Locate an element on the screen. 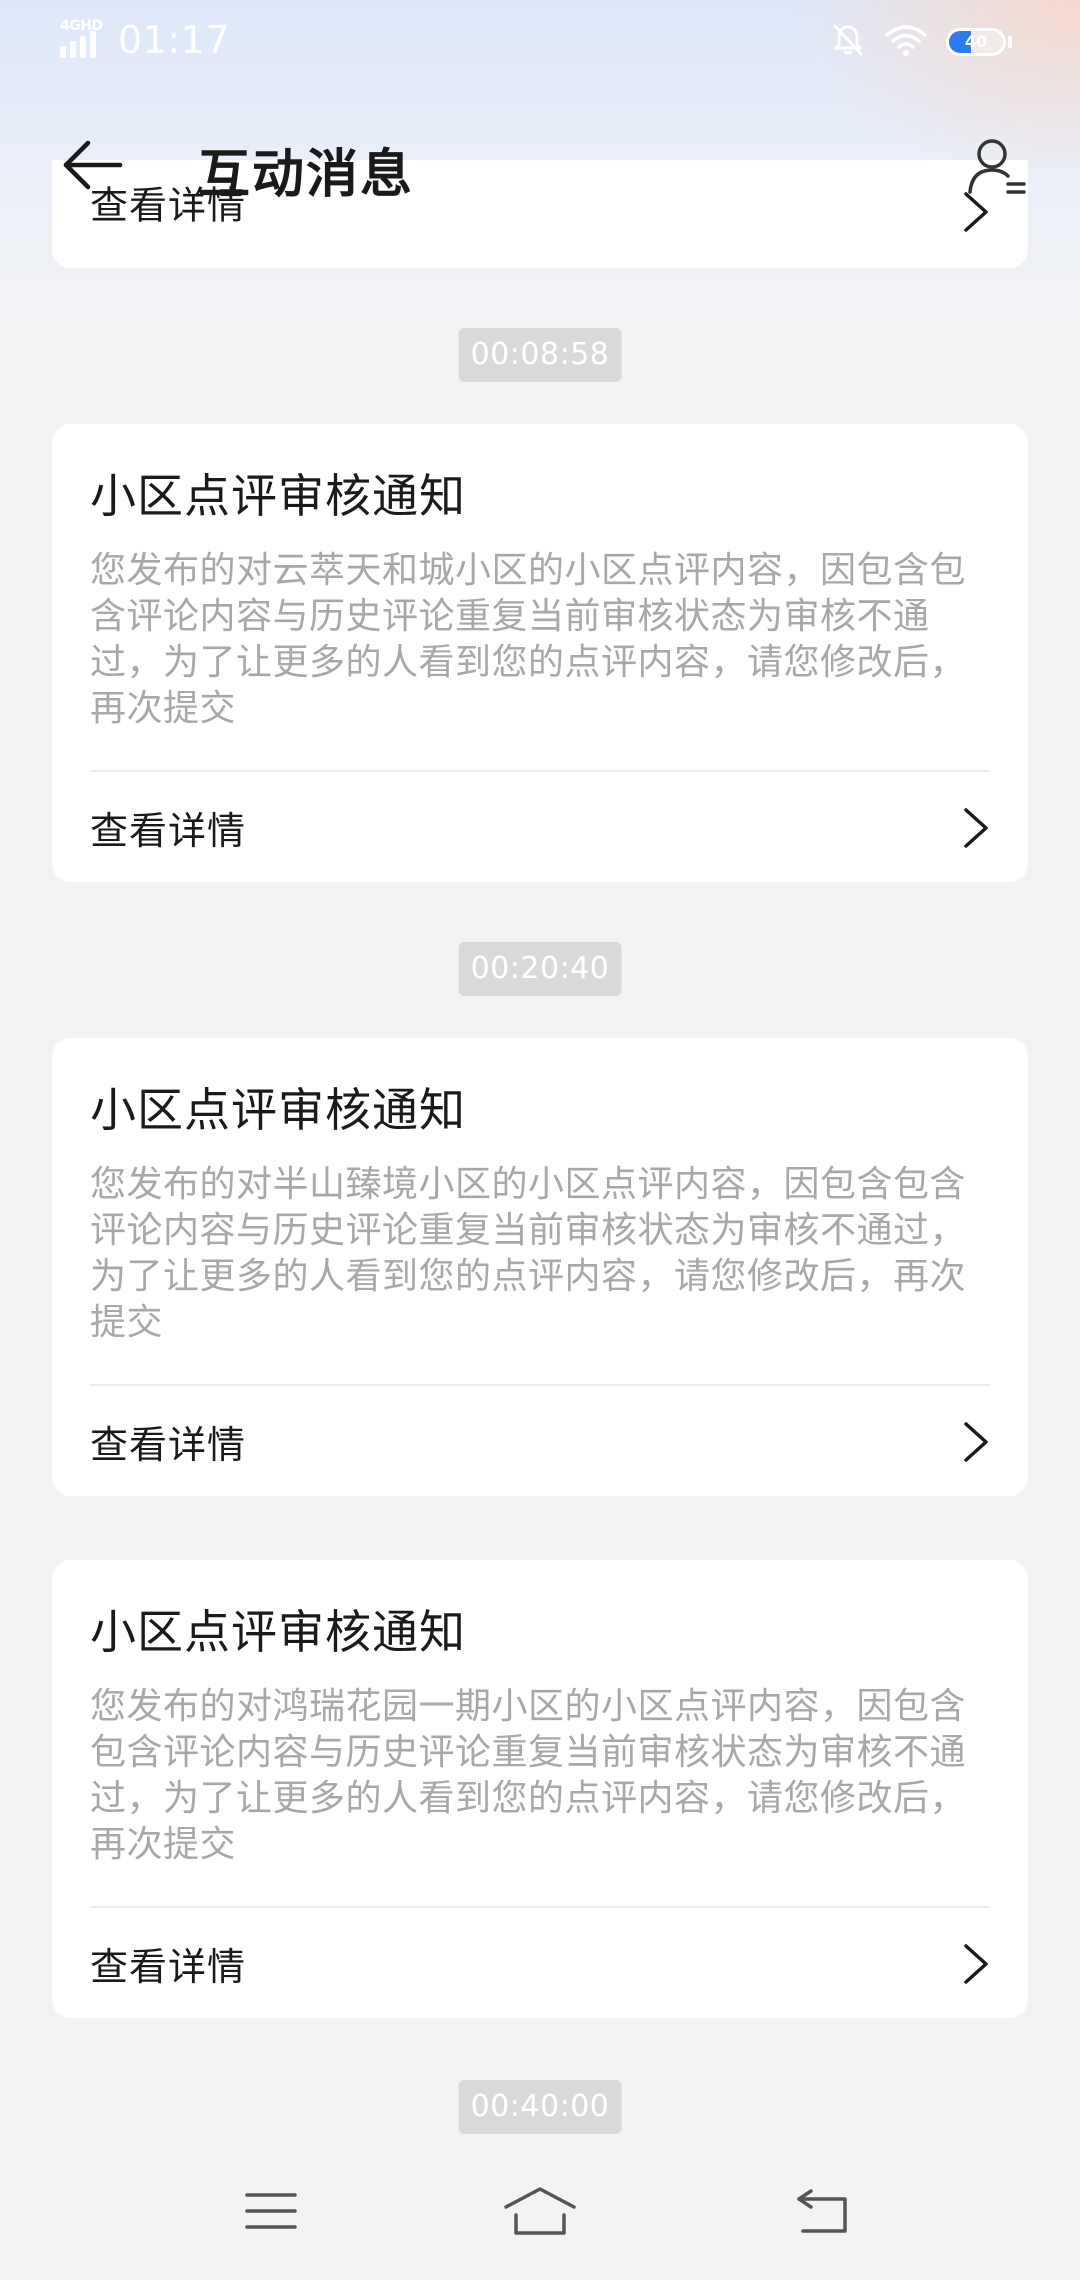  home-button is located at coordinates (540, 2211).